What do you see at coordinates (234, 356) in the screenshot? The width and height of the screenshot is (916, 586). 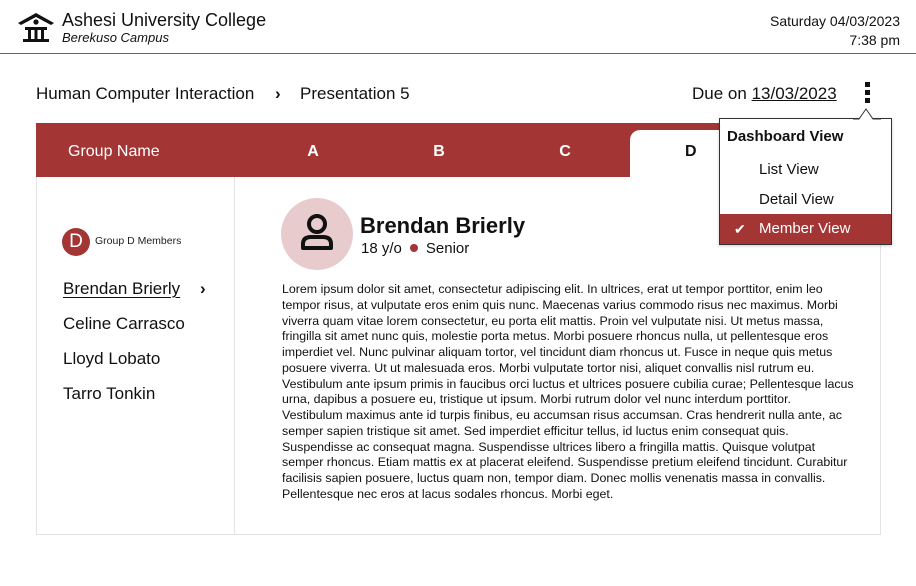 I see `panel-divider` at bounding box center [234, 356].